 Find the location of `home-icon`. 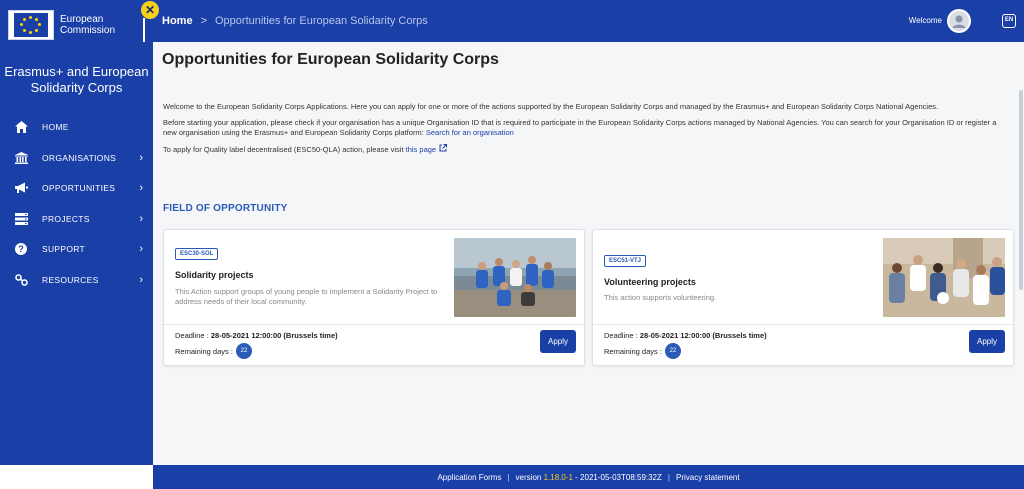

home-icon is located at coordinates (21, 127).